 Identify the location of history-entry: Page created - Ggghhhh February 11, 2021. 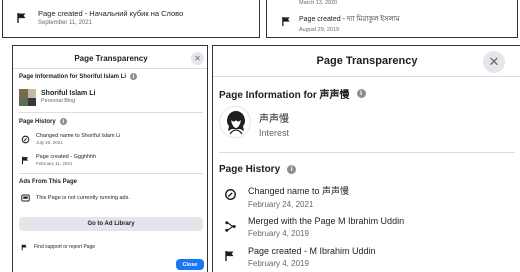
(58, 160).